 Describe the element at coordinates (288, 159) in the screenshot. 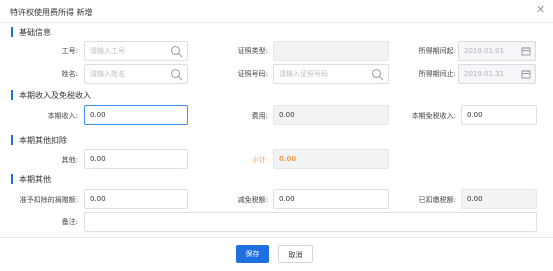

I see `subtotal-value: 0.00` at that location.